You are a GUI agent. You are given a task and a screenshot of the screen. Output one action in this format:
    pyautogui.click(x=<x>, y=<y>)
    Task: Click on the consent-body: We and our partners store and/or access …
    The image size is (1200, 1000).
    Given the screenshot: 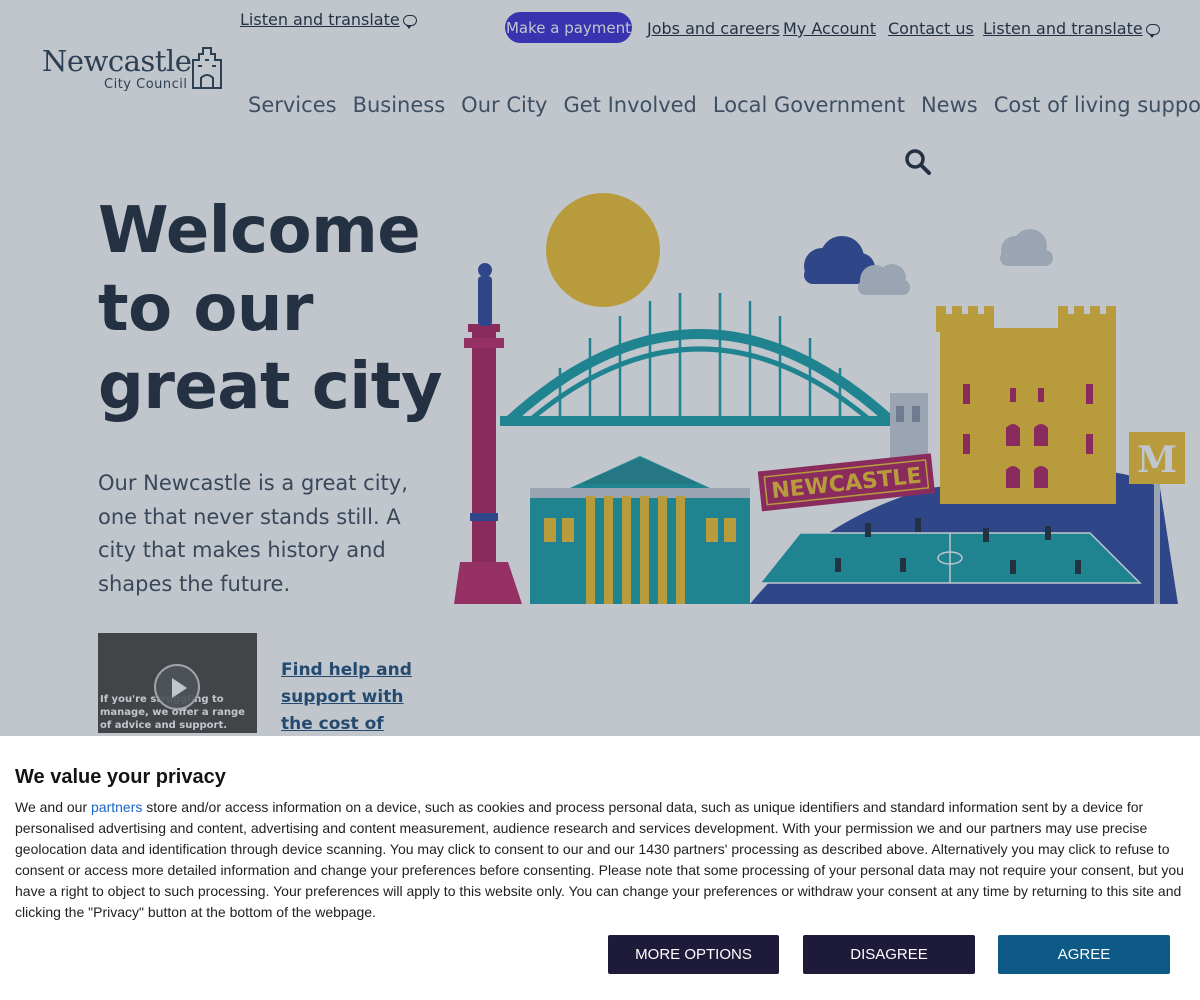 What is the action you would take?
    pyautogui.click(x=599, y=859)
    